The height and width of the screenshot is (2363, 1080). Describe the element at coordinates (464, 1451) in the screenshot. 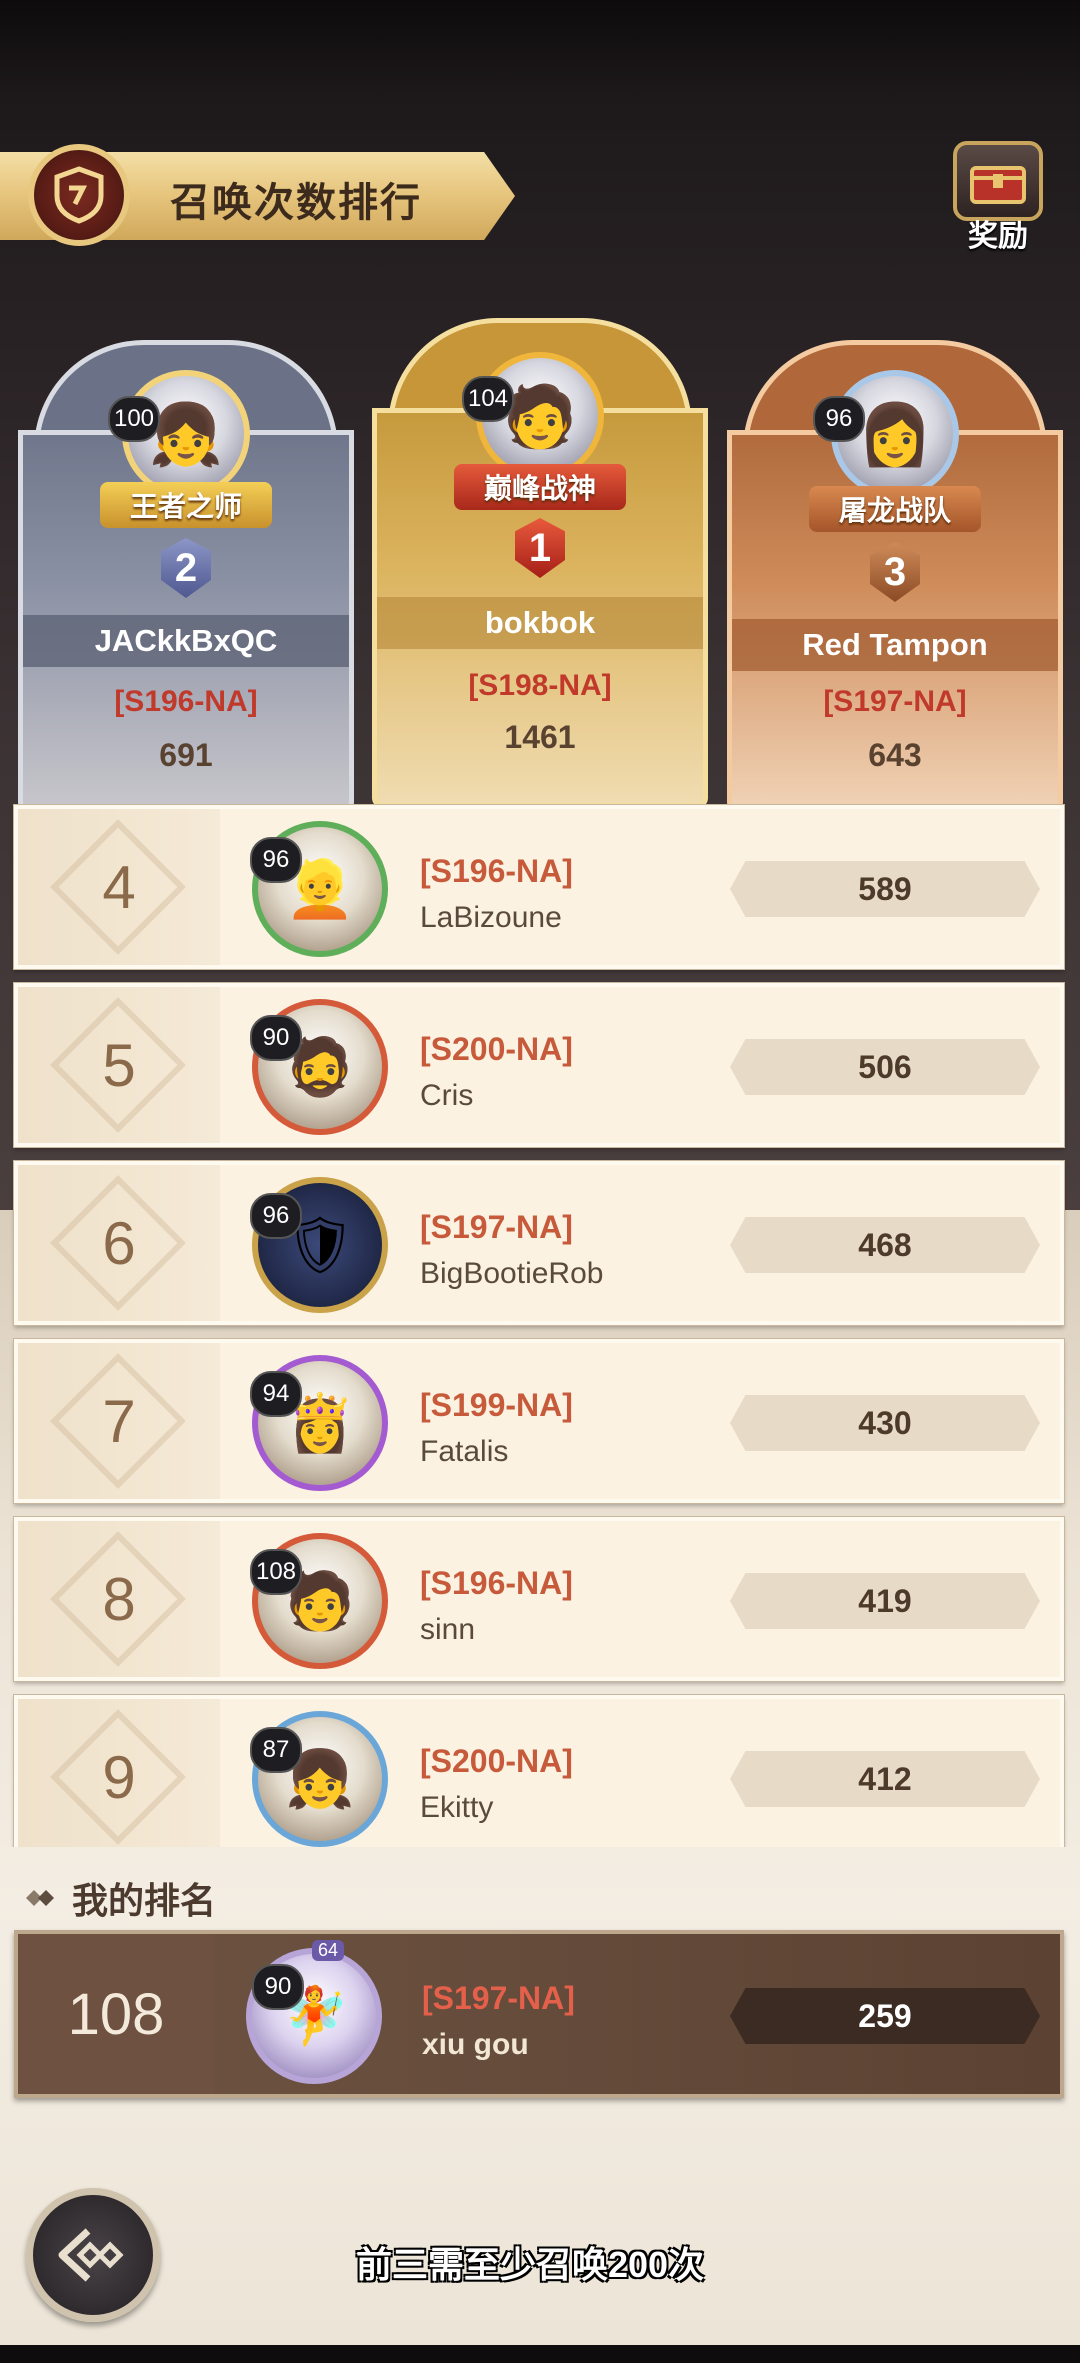

I see `row-name: Fatalis` at that location.